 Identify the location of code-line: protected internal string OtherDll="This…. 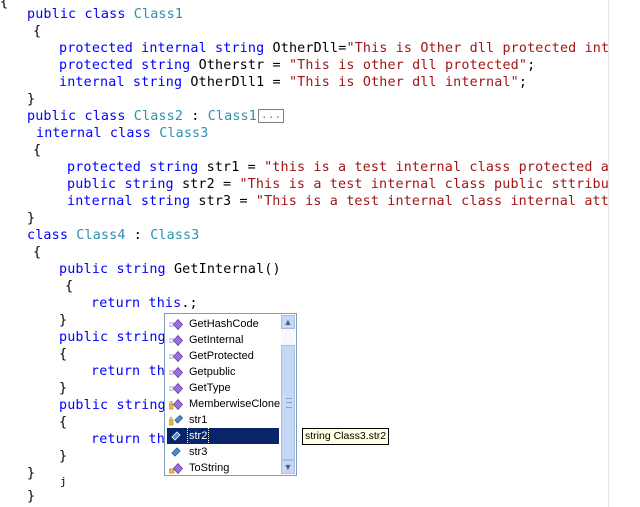
(333, 48).